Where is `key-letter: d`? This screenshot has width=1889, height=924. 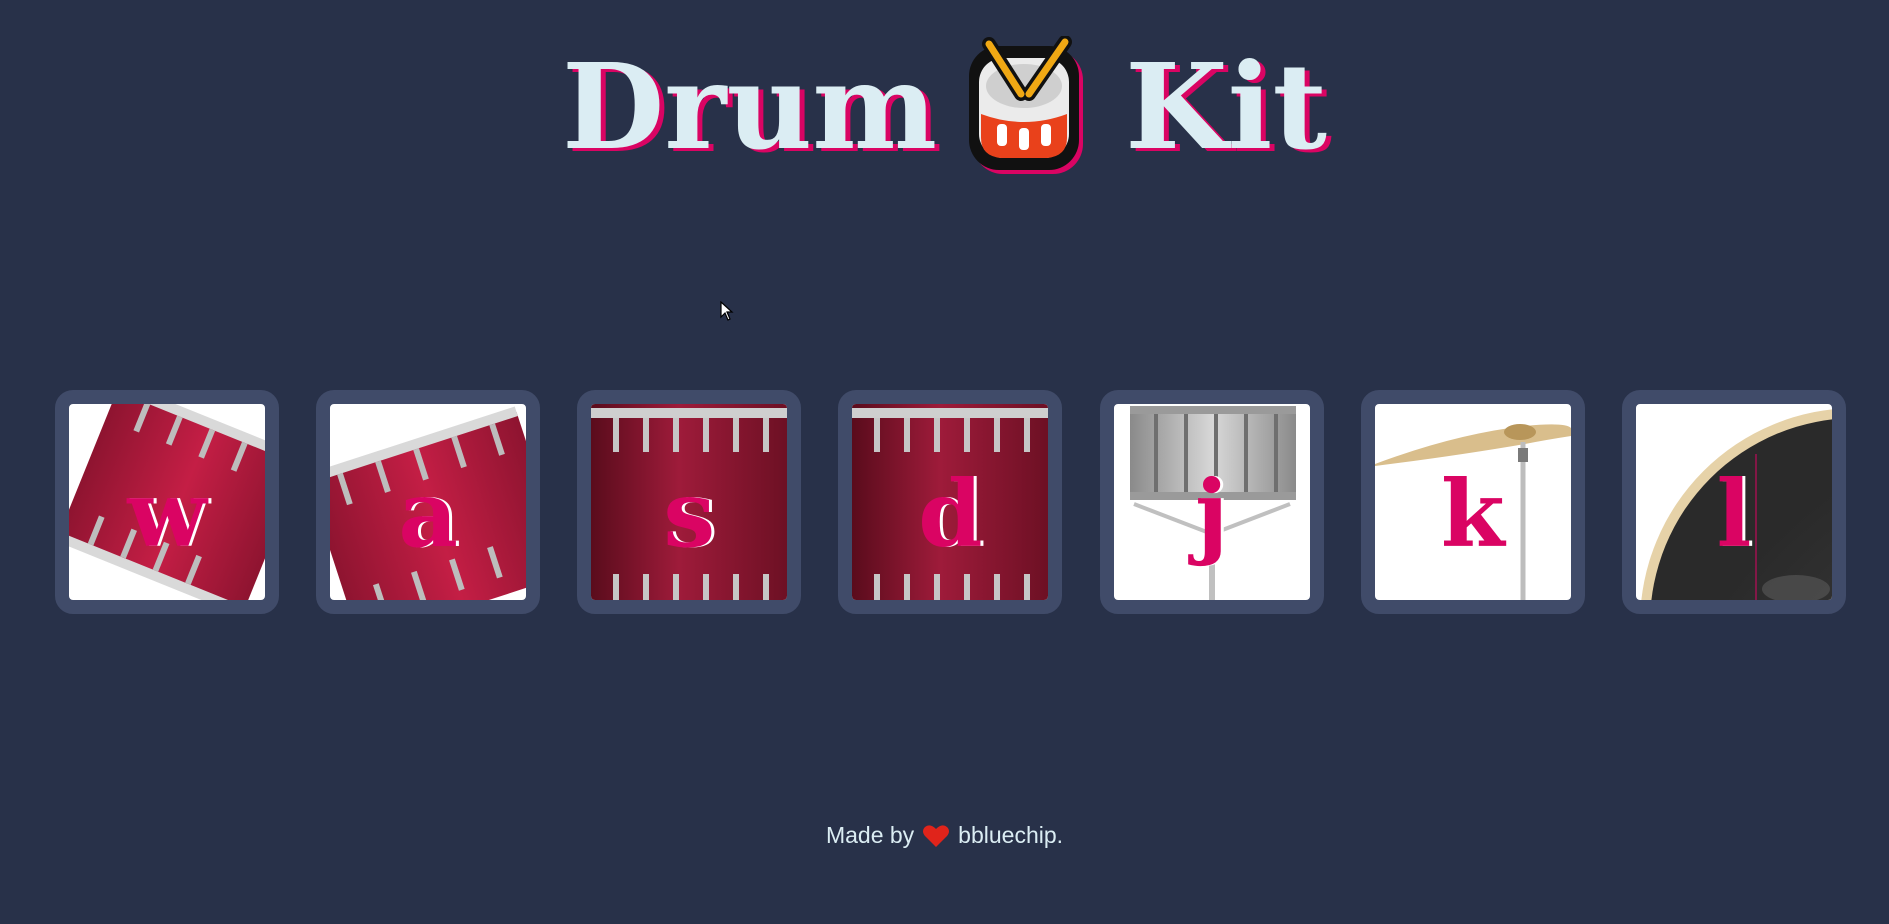
key-letter: d is located at coordinates (950, 514).